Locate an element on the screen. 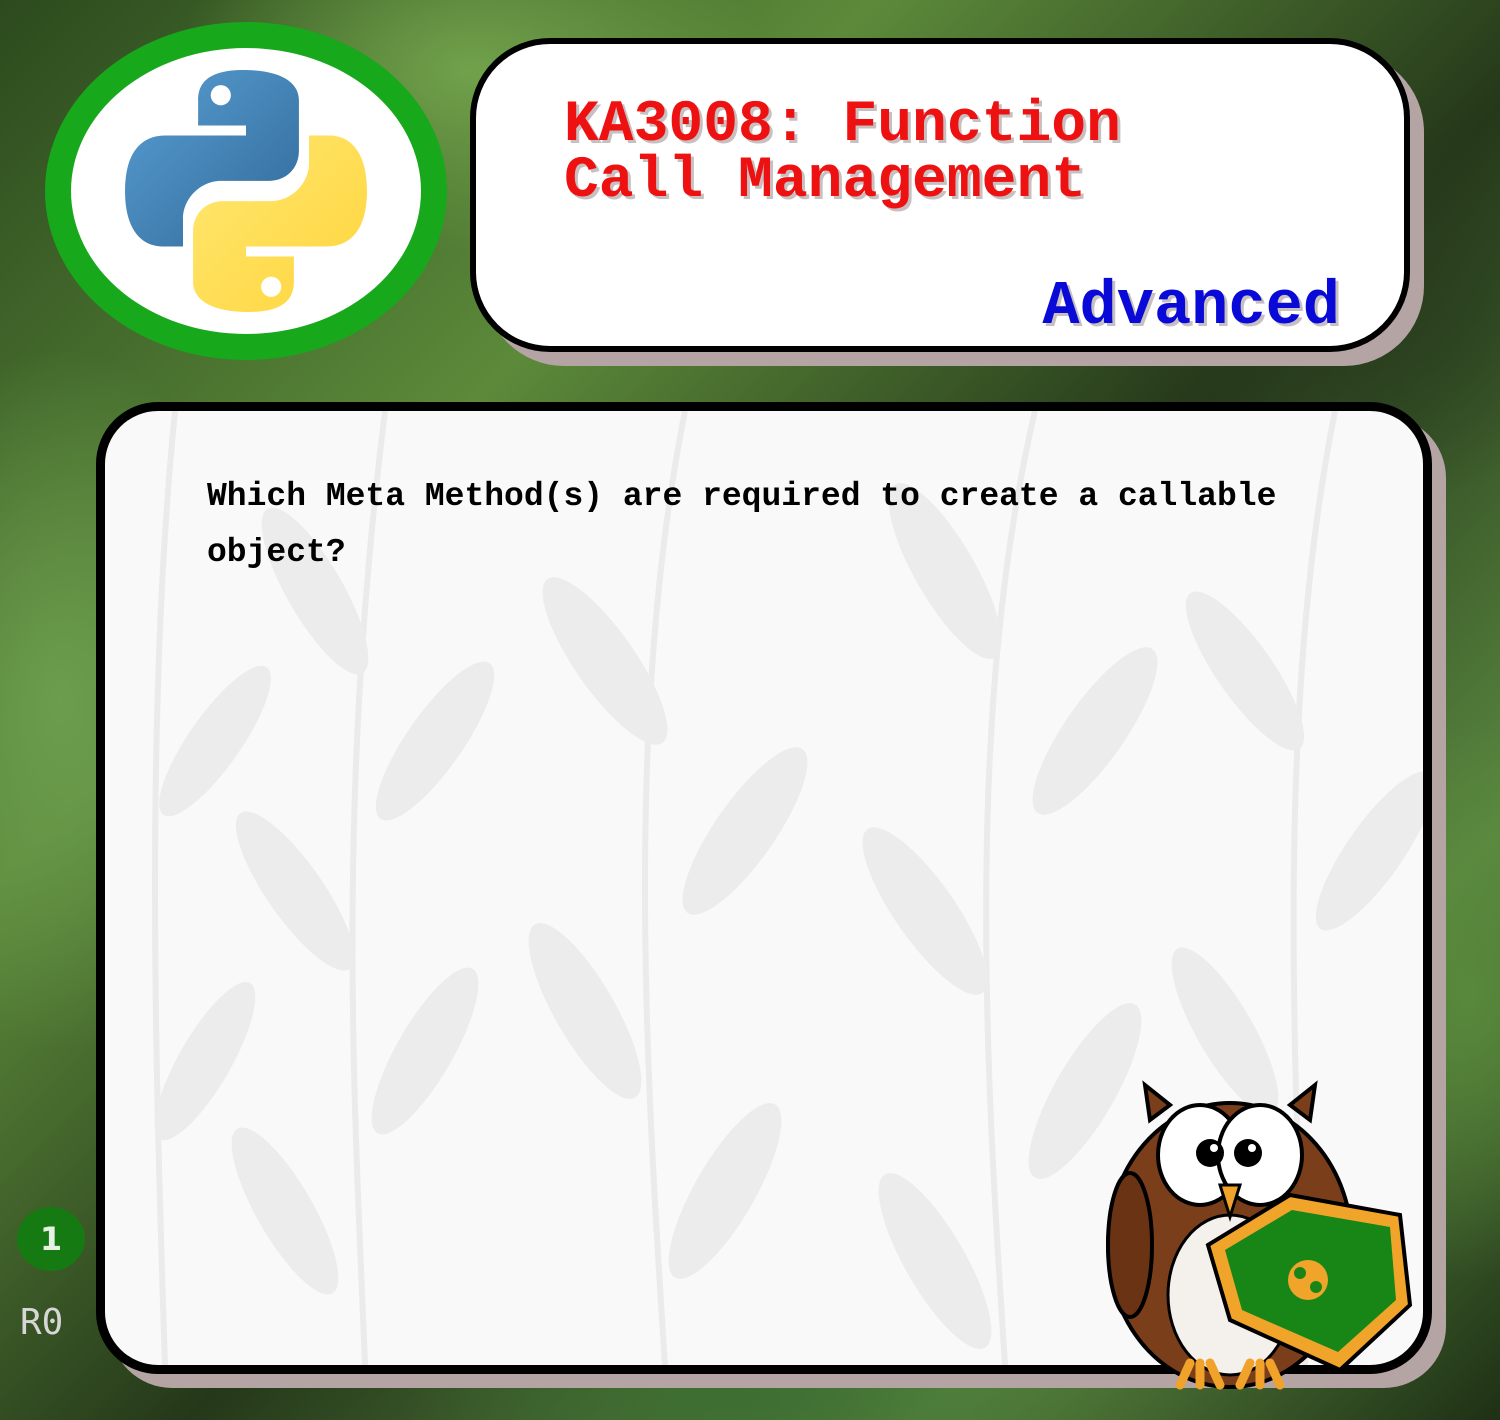 Image resolution: width=1500 pixels, height=1420 pixels. revision-label: R0 is located at coordinates (42, 1322).